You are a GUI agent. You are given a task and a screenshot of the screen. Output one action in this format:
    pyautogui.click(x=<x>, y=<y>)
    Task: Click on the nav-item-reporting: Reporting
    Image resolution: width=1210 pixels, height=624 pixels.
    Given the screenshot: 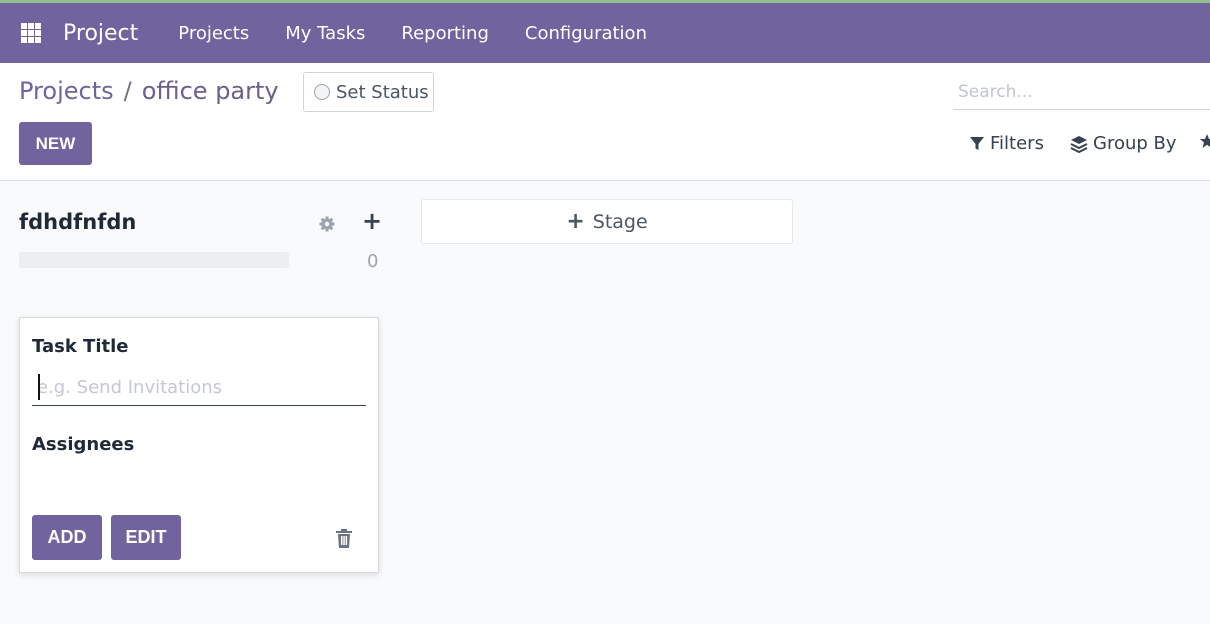 What is the action you would take?
    pyautogui.click(x=445, y=33)
    